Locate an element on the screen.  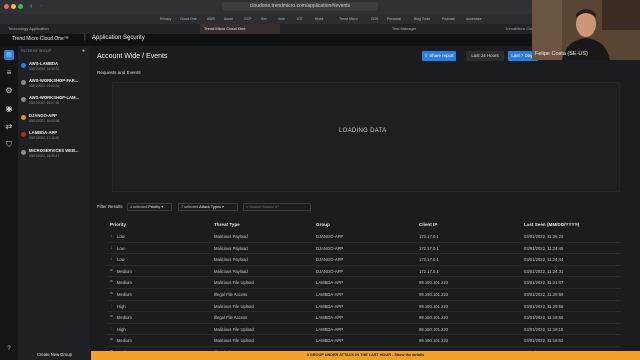
bookmark-item: Vuln is located at coordinates (281, 19).